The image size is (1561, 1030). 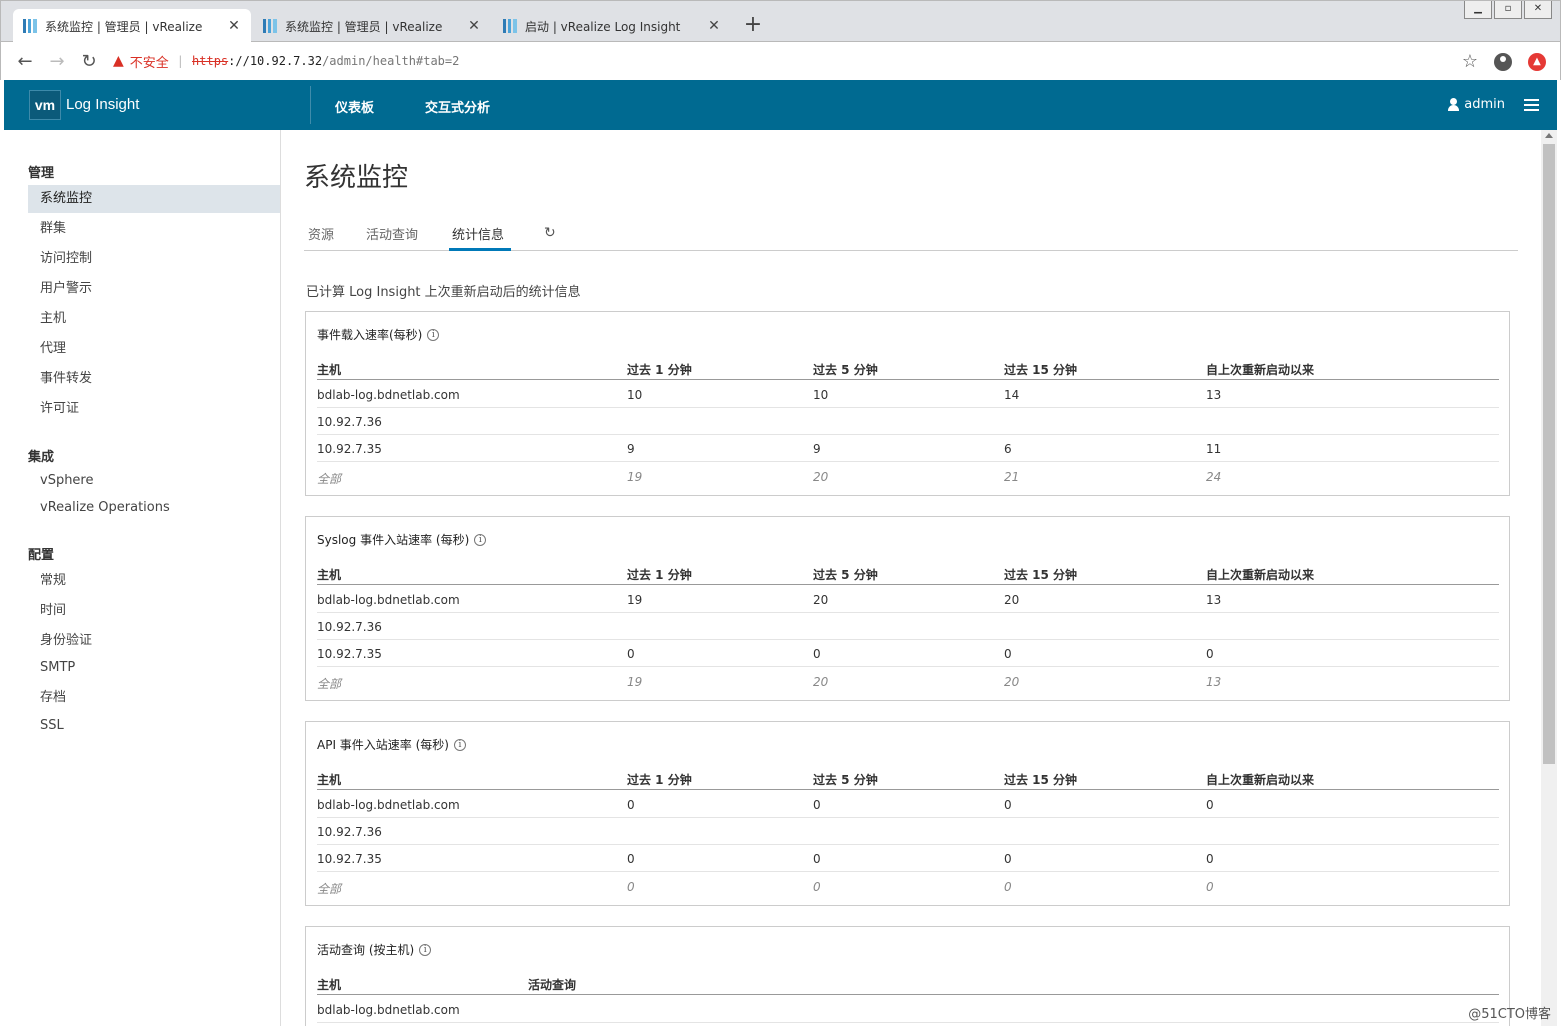 I want to click on vrealize-favicon-icon, so click(x=30, y=26).